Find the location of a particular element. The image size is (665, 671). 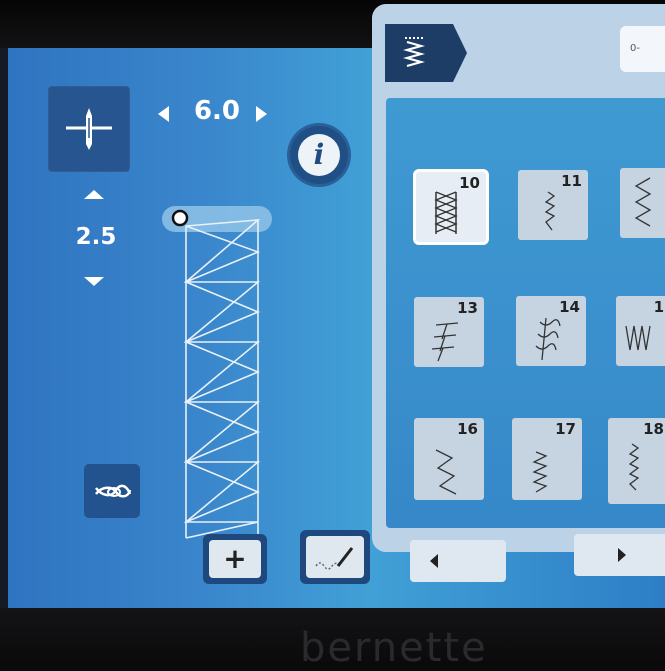

stitch-width-value: 6.0 is located at coordinates (217, 111).